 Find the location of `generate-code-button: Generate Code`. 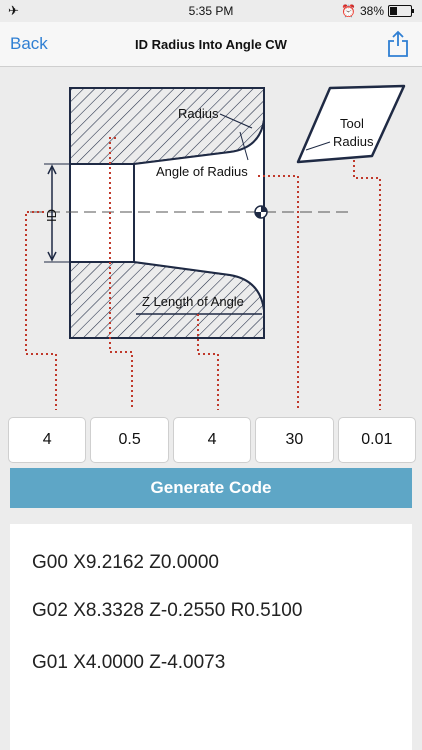

generate-code-button: Generate Code is located at coordinates (211, 488).